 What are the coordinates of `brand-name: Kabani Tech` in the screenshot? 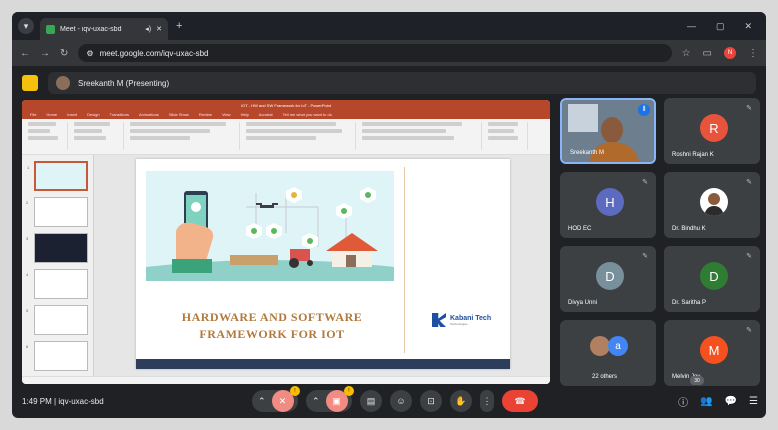 It's located at (471, 318).